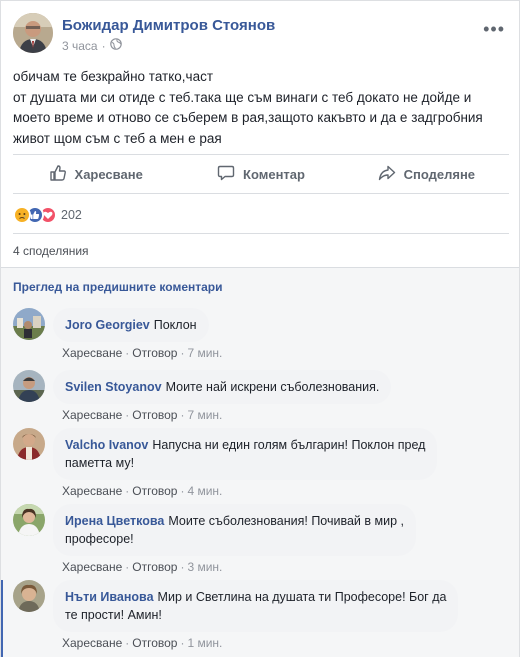 This screenshot has width=520, height=657. What do you see at coordinates (51, 251) in the screenshot?
I see `shares-link: 4 споделяния` at bounding box center [51, 251].